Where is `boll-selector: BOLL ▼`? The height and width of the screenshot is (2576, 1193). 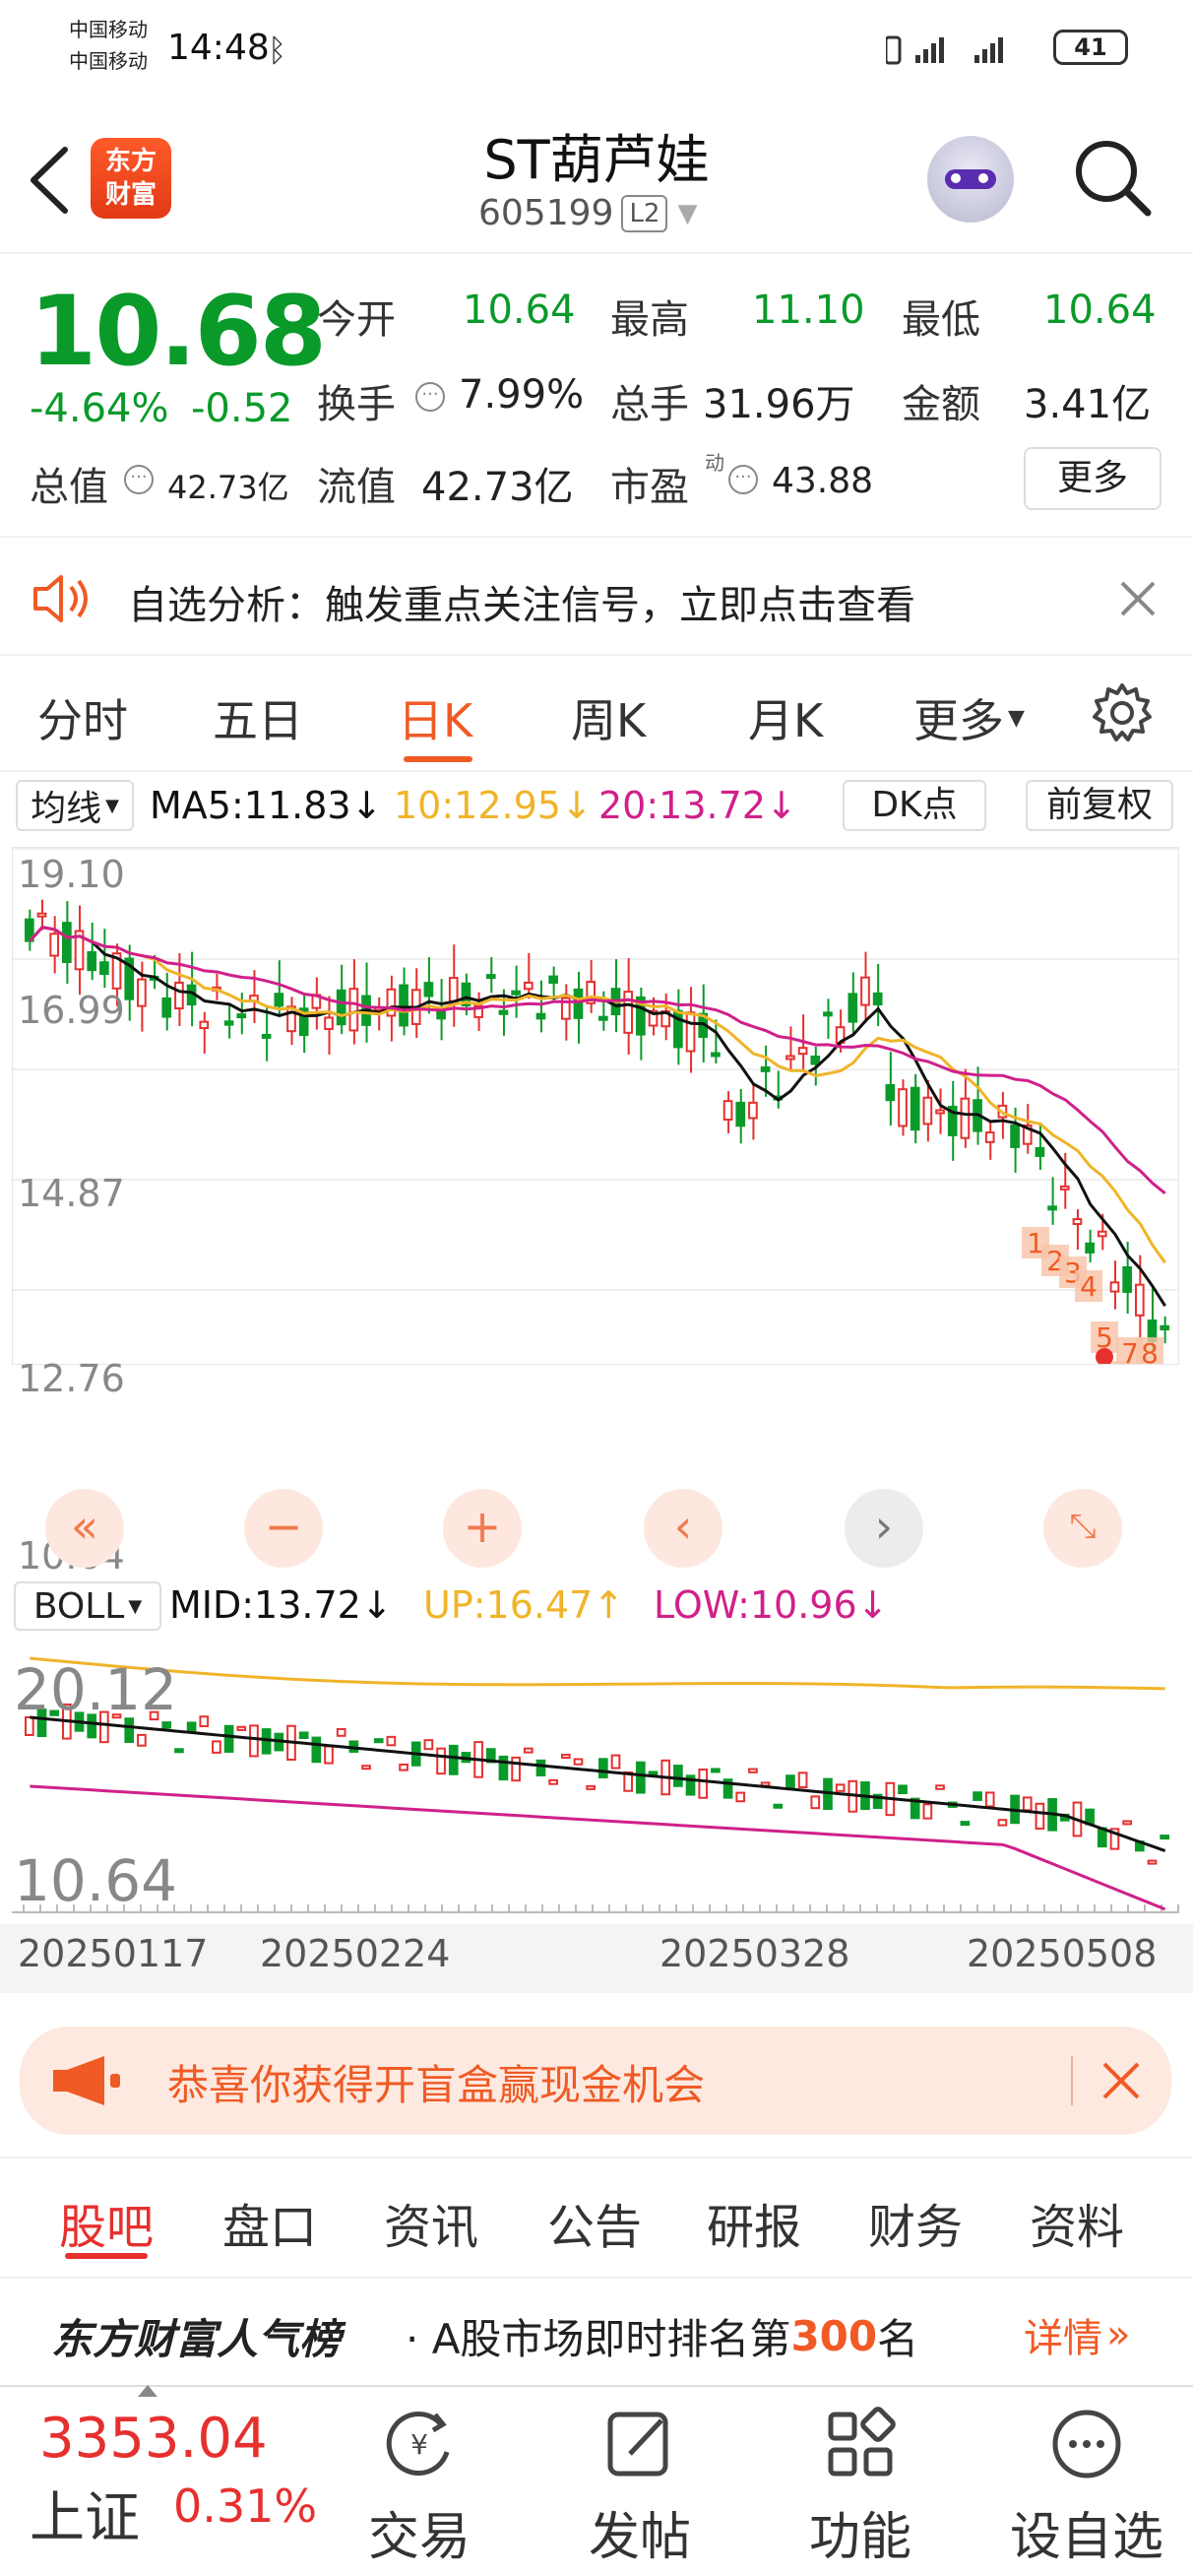 boll-selector: BOLL ▼ is located at coordinates (87, 1606).